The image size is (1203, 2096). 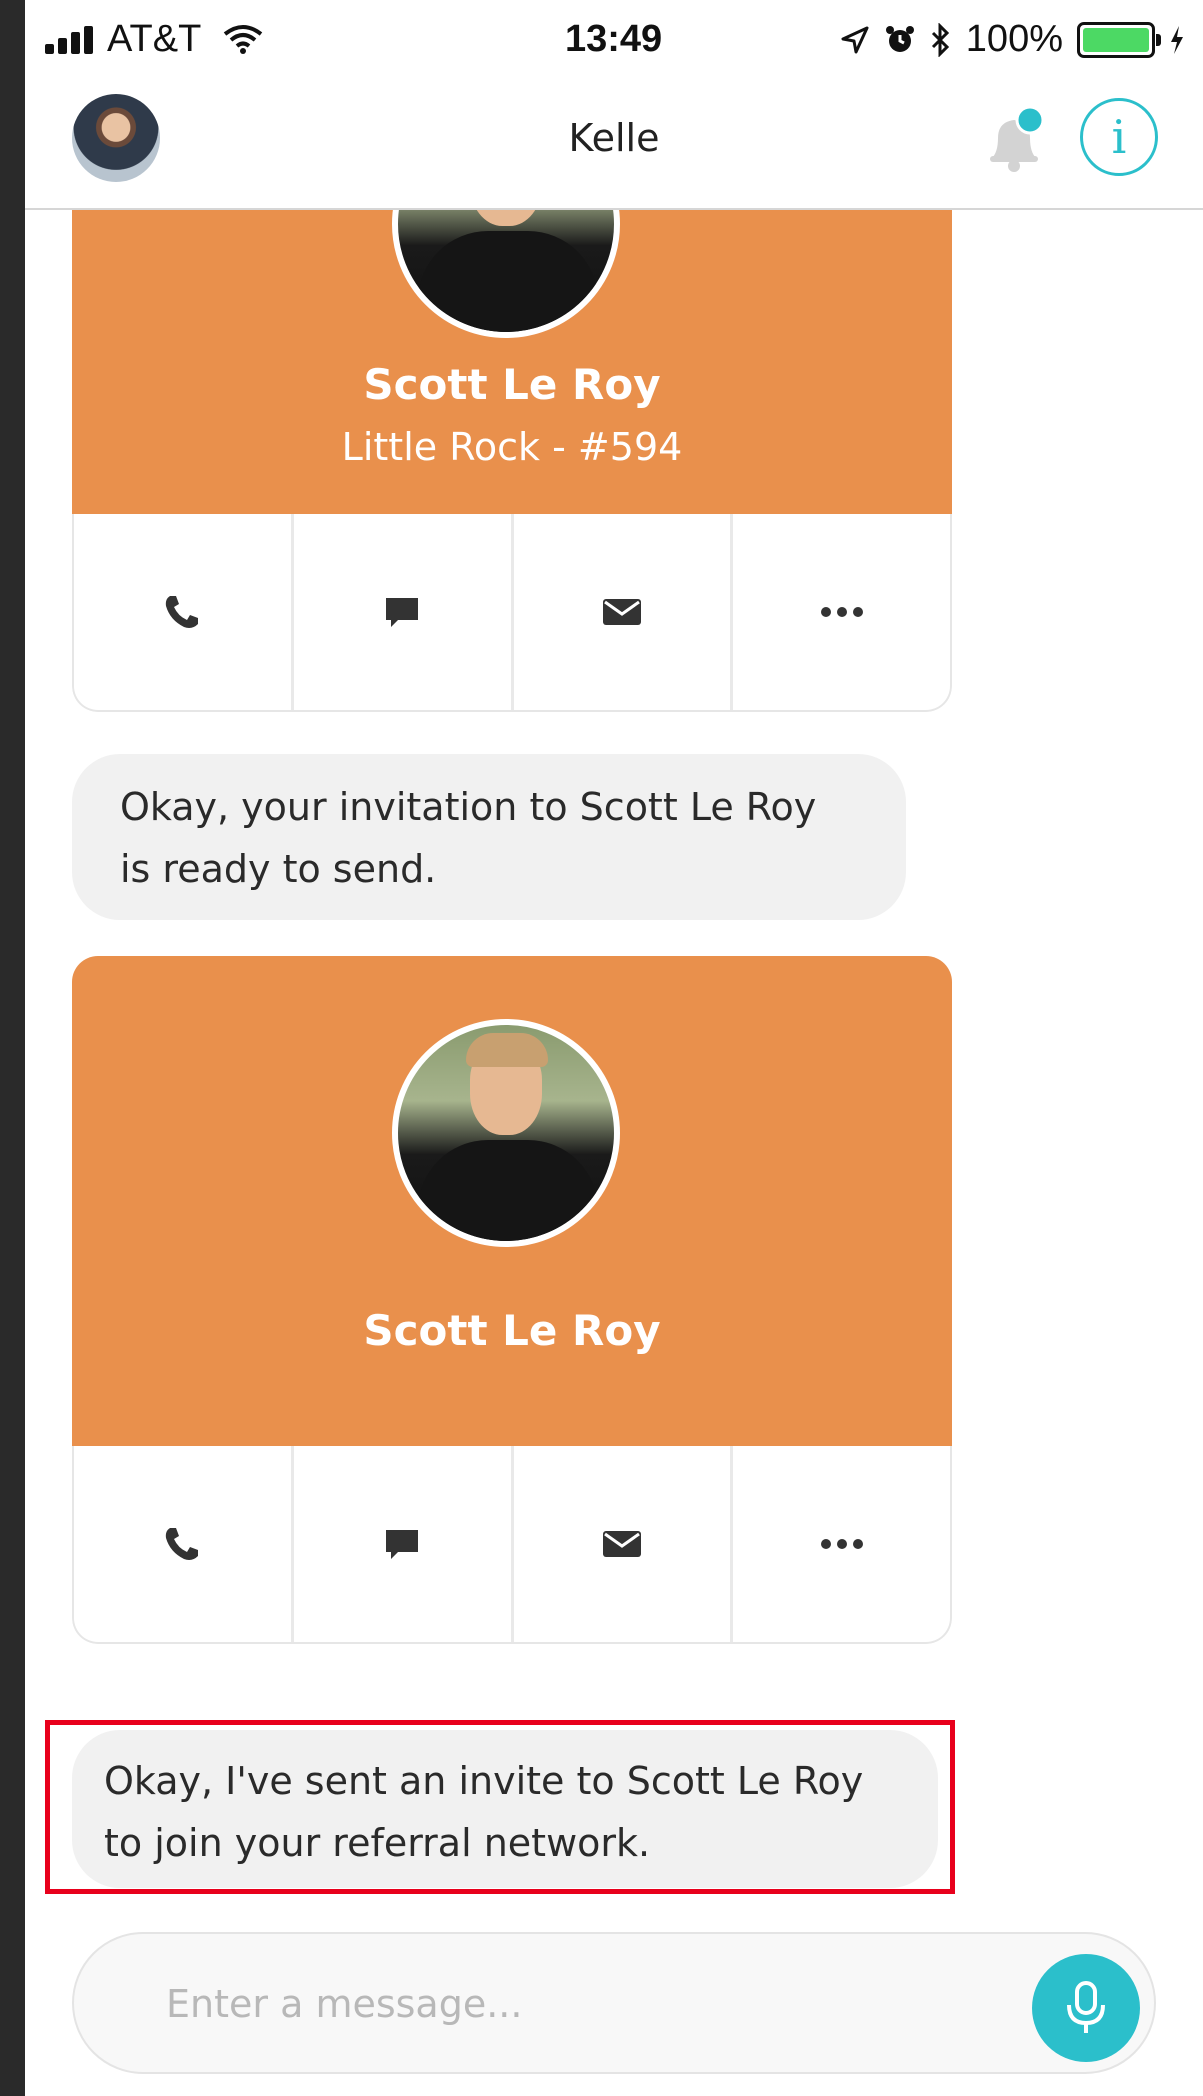 I want to click on wifi-icon, so click(x=243, y=39).